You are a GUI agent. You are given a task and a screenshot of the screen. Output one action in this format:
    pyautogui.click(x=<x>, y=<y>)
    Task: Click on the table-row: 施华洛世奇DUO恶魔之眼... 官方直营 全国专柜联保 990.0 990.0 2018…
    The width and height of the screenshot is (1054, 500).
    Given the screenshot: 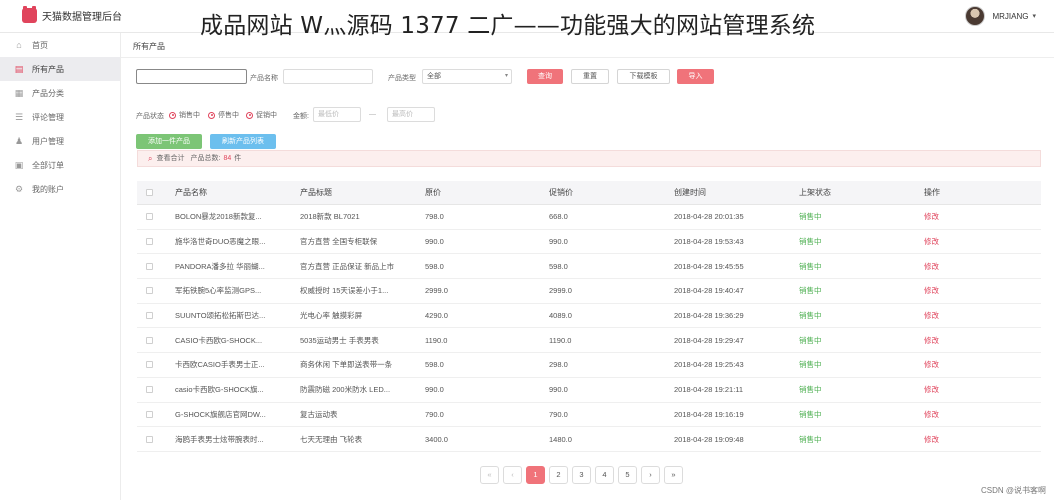 What is the action you would take?
    pyautogui.click(x=589, y=242)
    